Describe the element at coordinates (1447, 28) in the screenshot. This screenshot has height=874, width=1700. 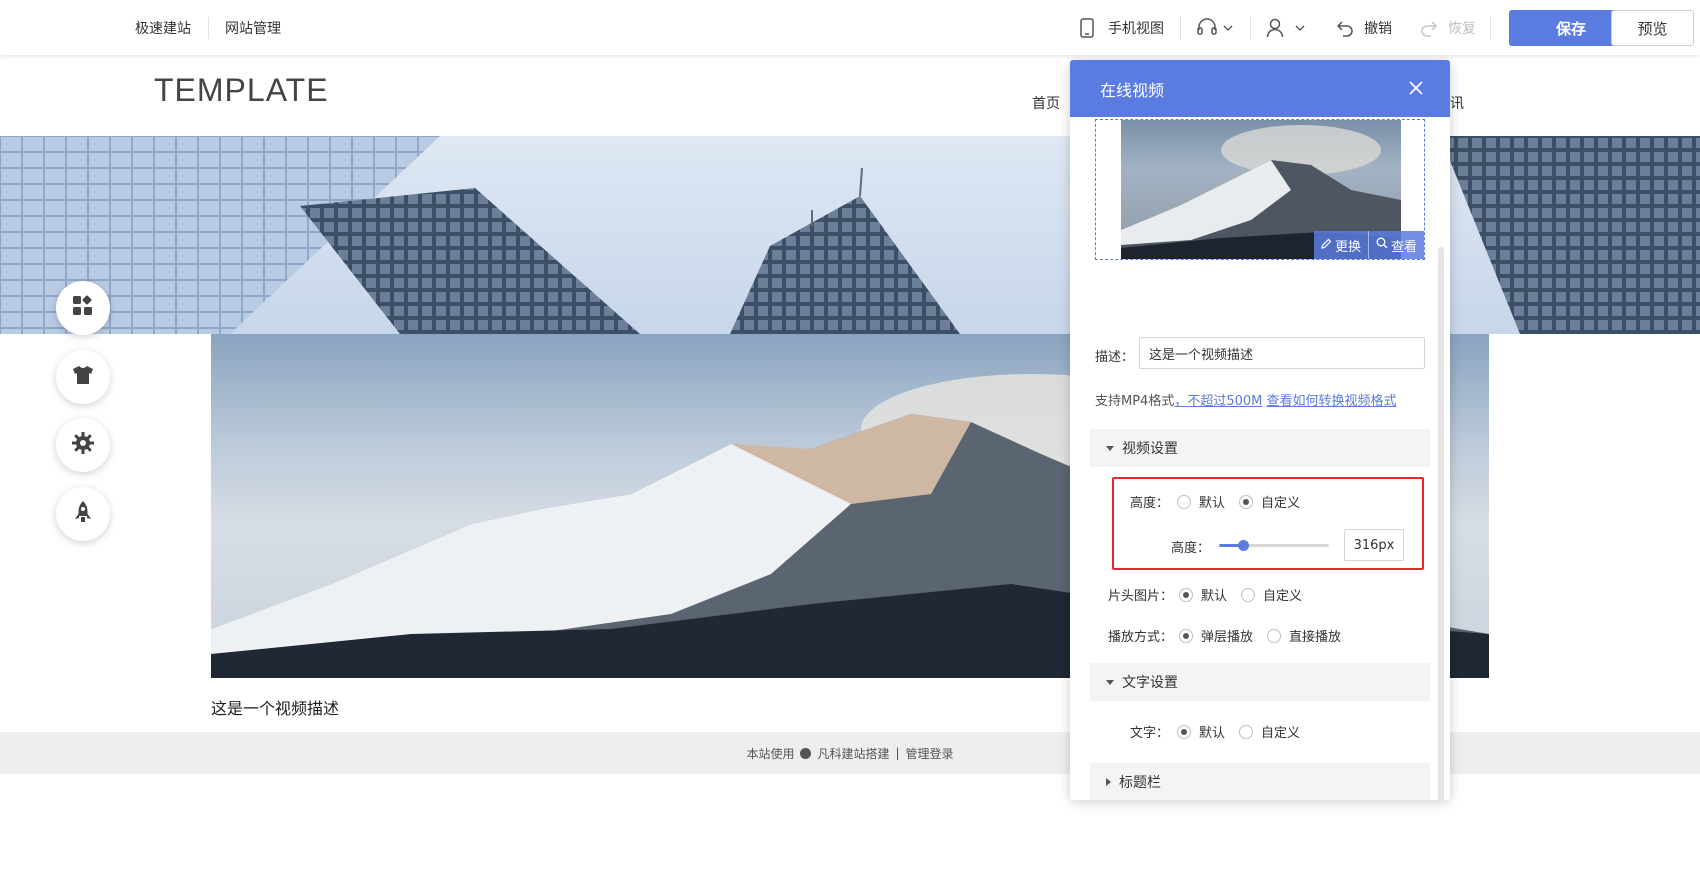
I see `redo-button: 恢复` at that location.